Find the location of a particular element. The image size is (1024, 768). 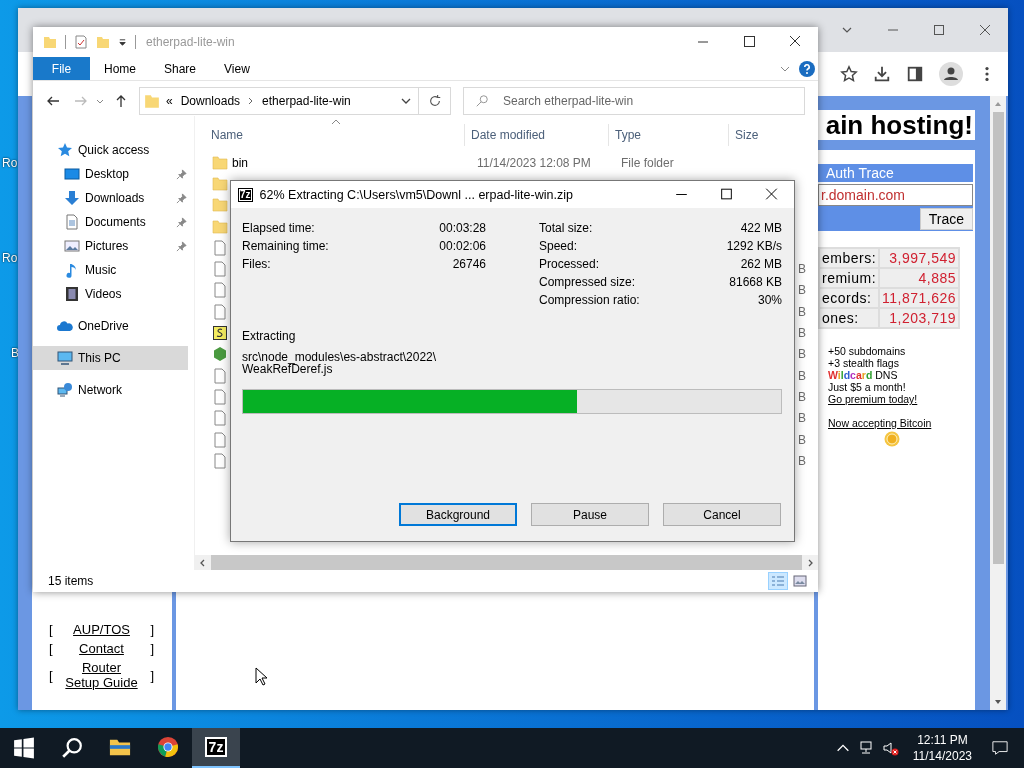

dropdown-icon is located at coordinates (122, 42).